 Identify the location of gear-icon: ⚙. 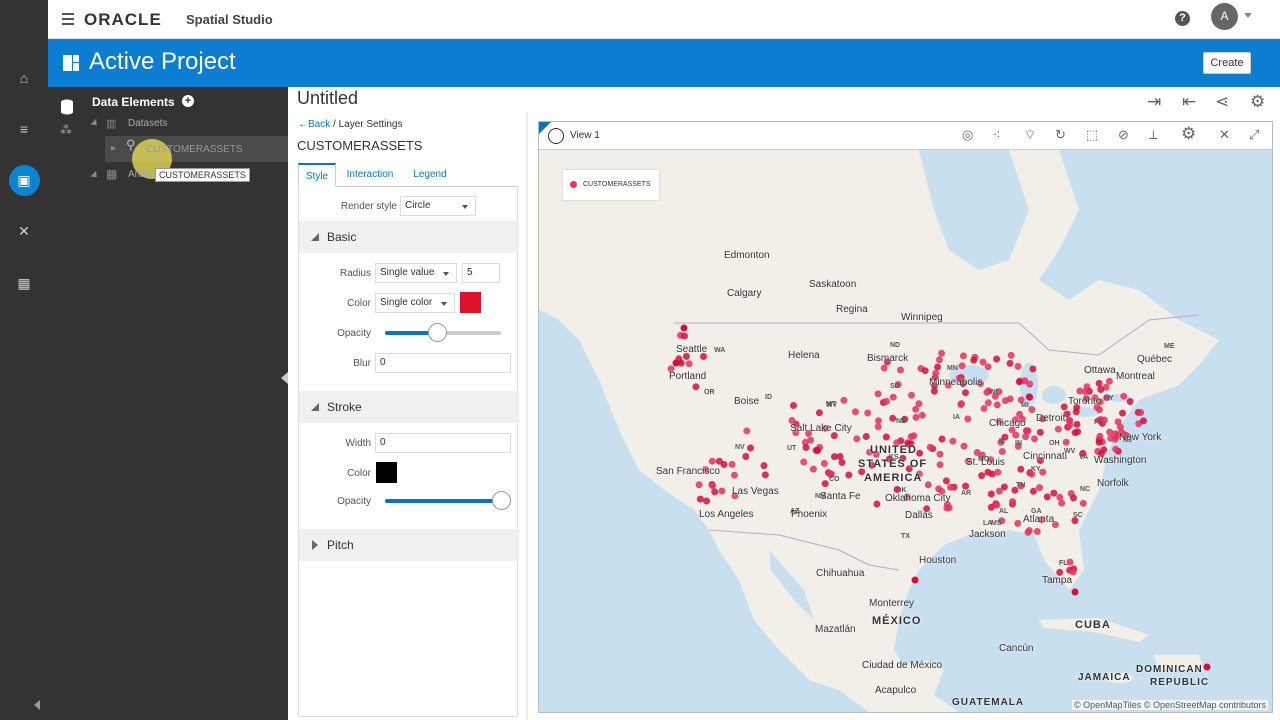
(1257, 102).